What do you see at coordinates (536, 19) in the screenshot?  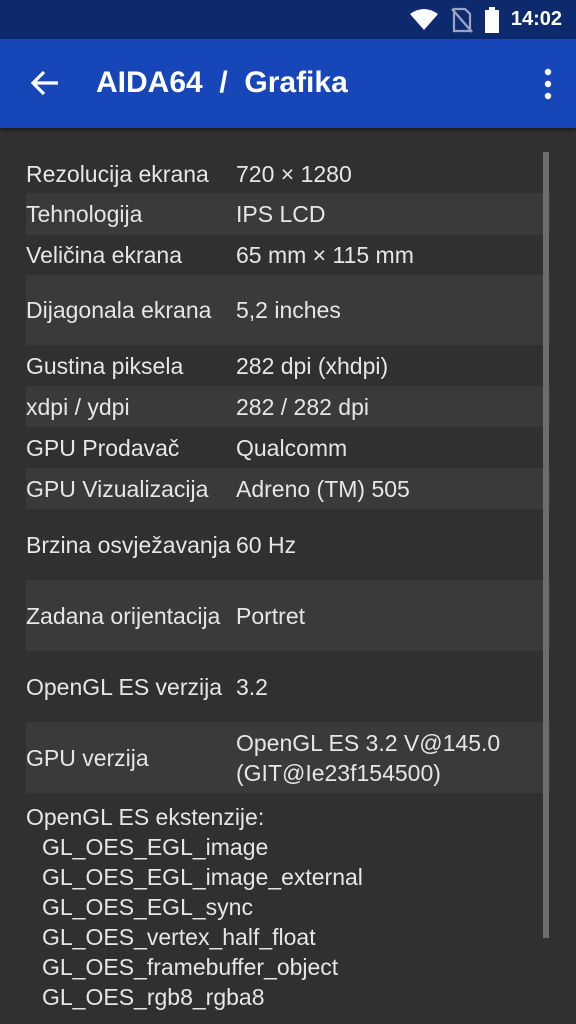 I see `clock: 14:02` at bounding box center [536, 19].